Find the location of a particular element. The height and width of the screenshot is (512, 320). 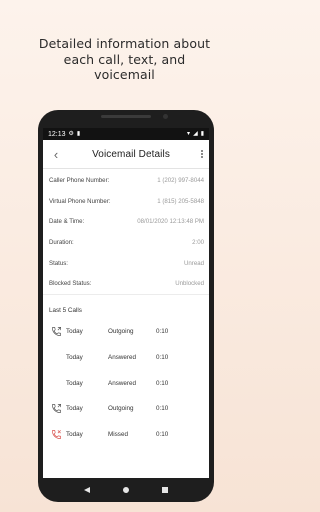

detail-label: Caller Phone Number: is located at coordinates (79, 180).